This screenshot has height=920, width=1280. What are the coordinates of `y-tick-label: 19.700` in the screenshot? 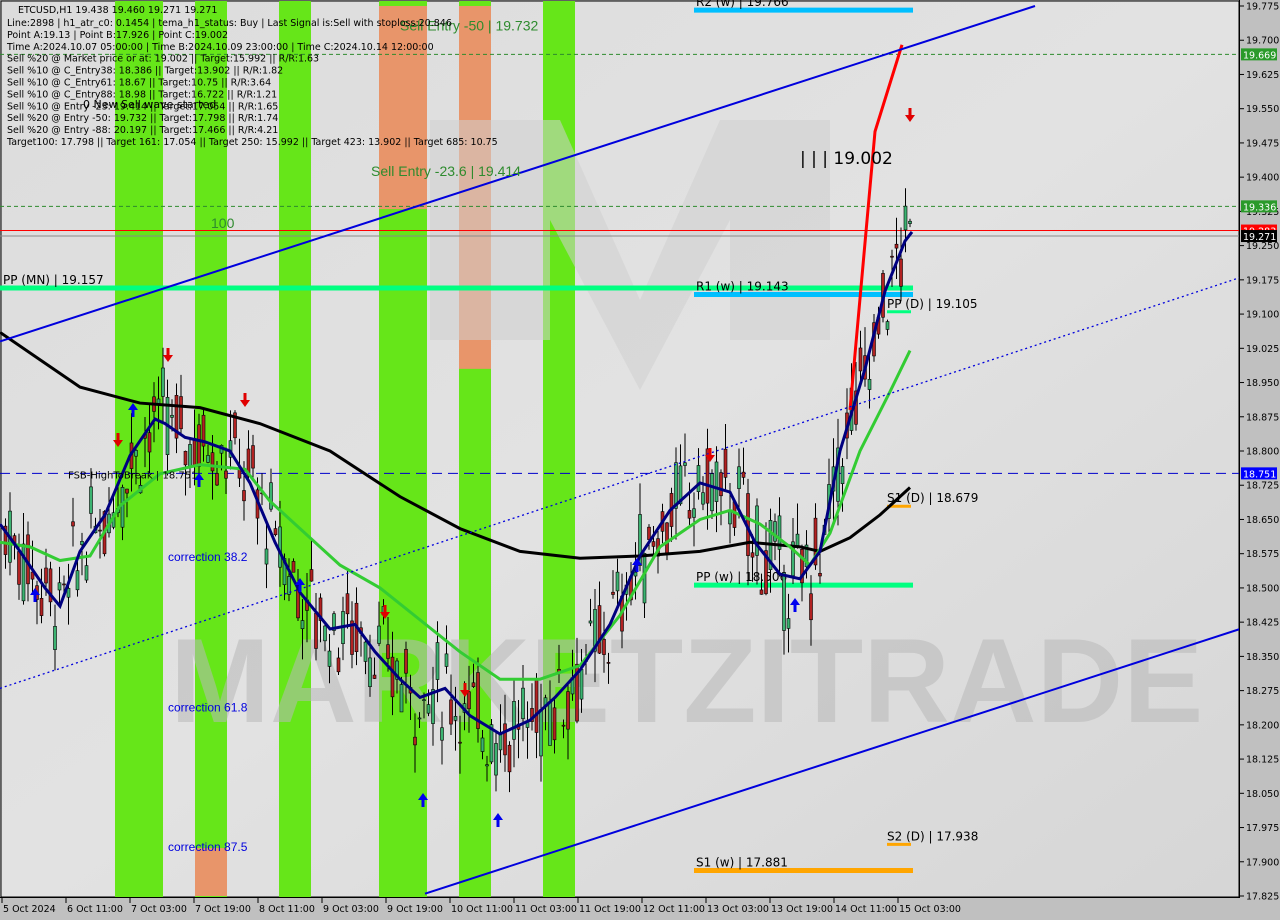 It's located at (1262, 41).